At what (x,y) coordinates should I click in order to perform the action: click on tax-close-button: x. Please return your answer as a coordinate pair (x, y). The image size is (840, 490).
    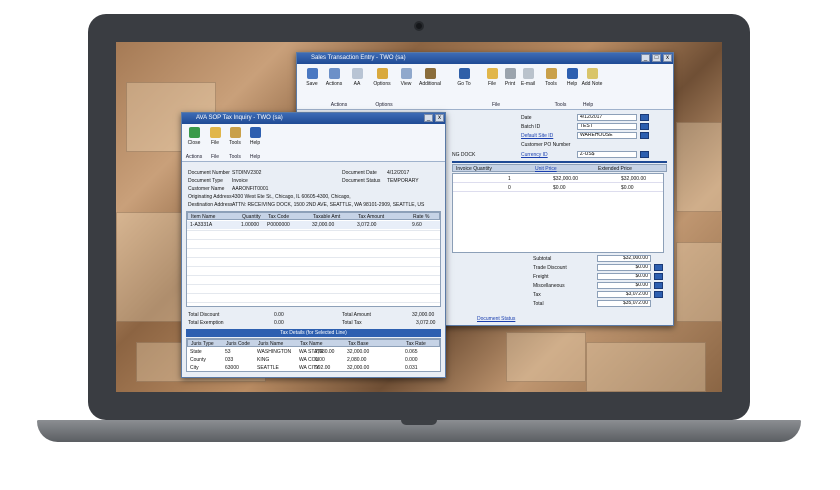
    Looking at the image, I should click on (439, 118).